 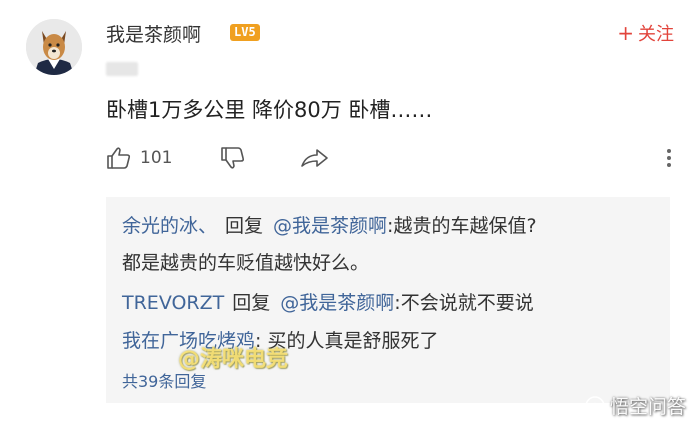 I want to click on thumbs-down-icon, so click(x=233, y=158).